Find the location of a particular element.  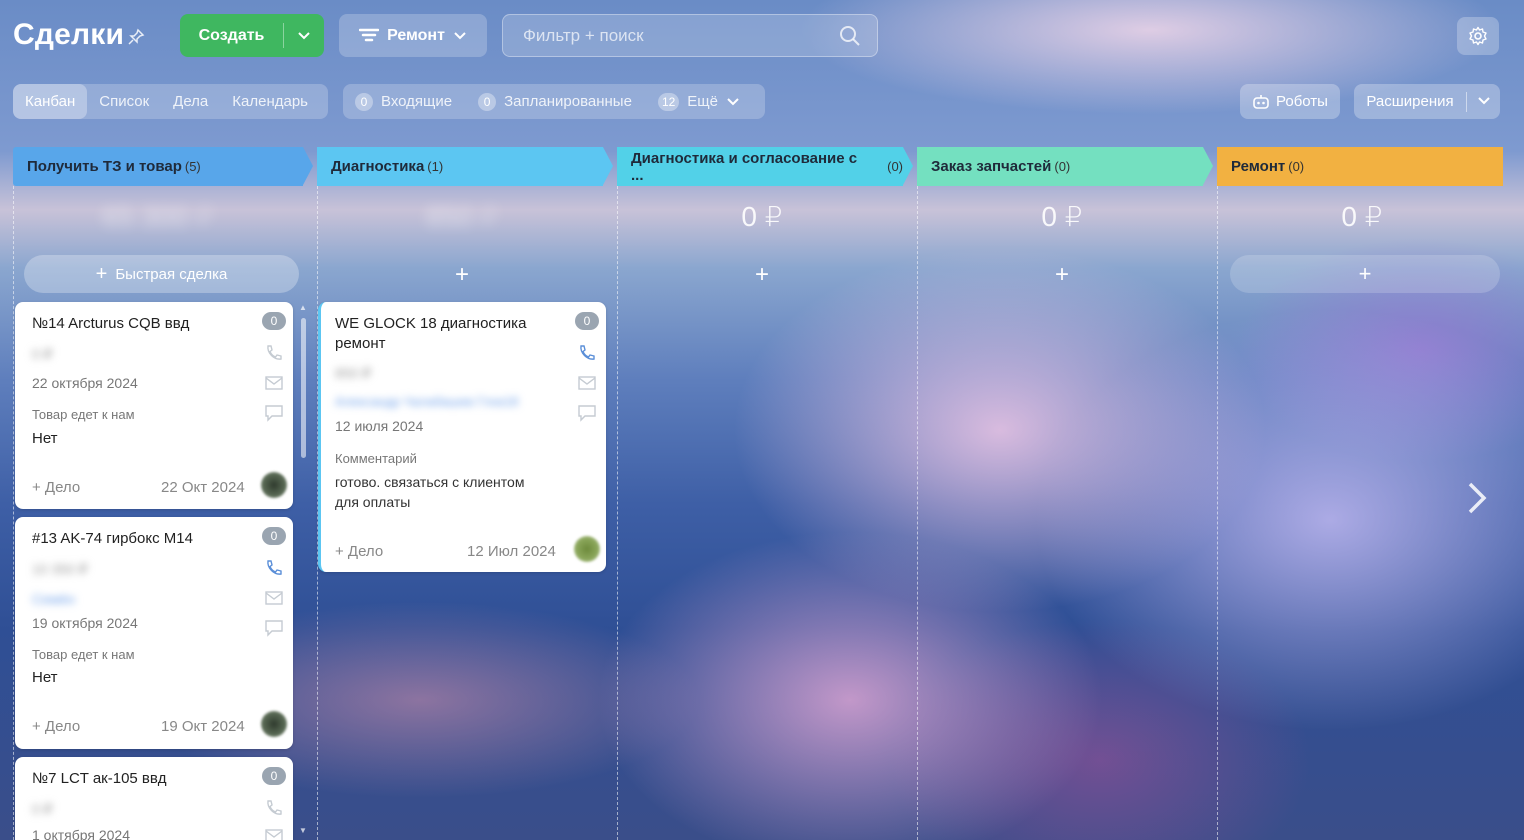

tab-list: Список is located at coordinates (124, 101).